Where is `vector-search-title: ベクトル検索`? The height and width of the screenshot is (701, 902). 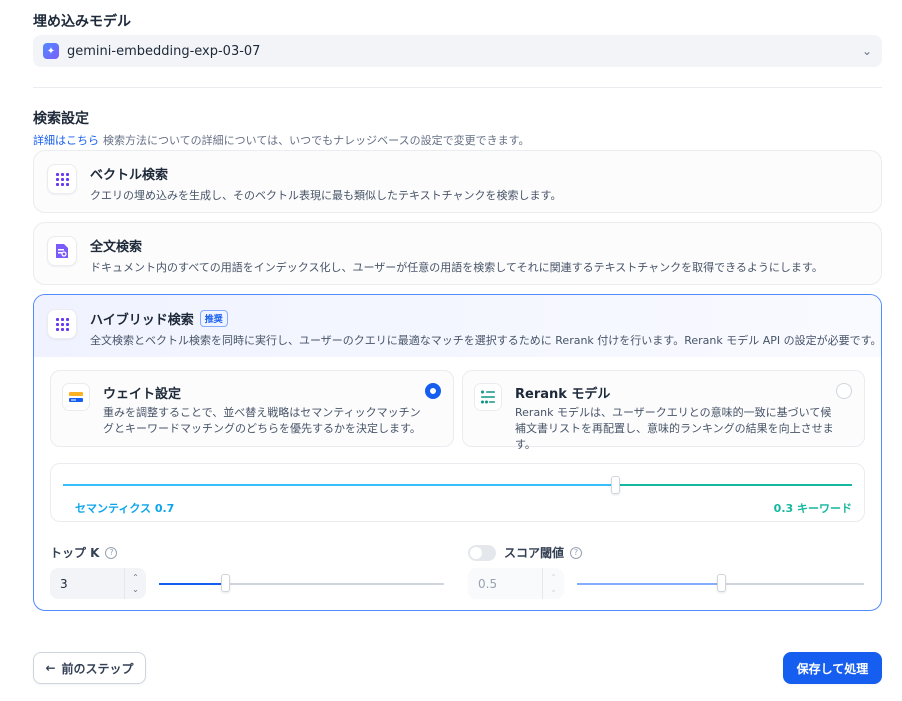
vector-search-title: ベクトル検索 is located at coordinates (129, 175).